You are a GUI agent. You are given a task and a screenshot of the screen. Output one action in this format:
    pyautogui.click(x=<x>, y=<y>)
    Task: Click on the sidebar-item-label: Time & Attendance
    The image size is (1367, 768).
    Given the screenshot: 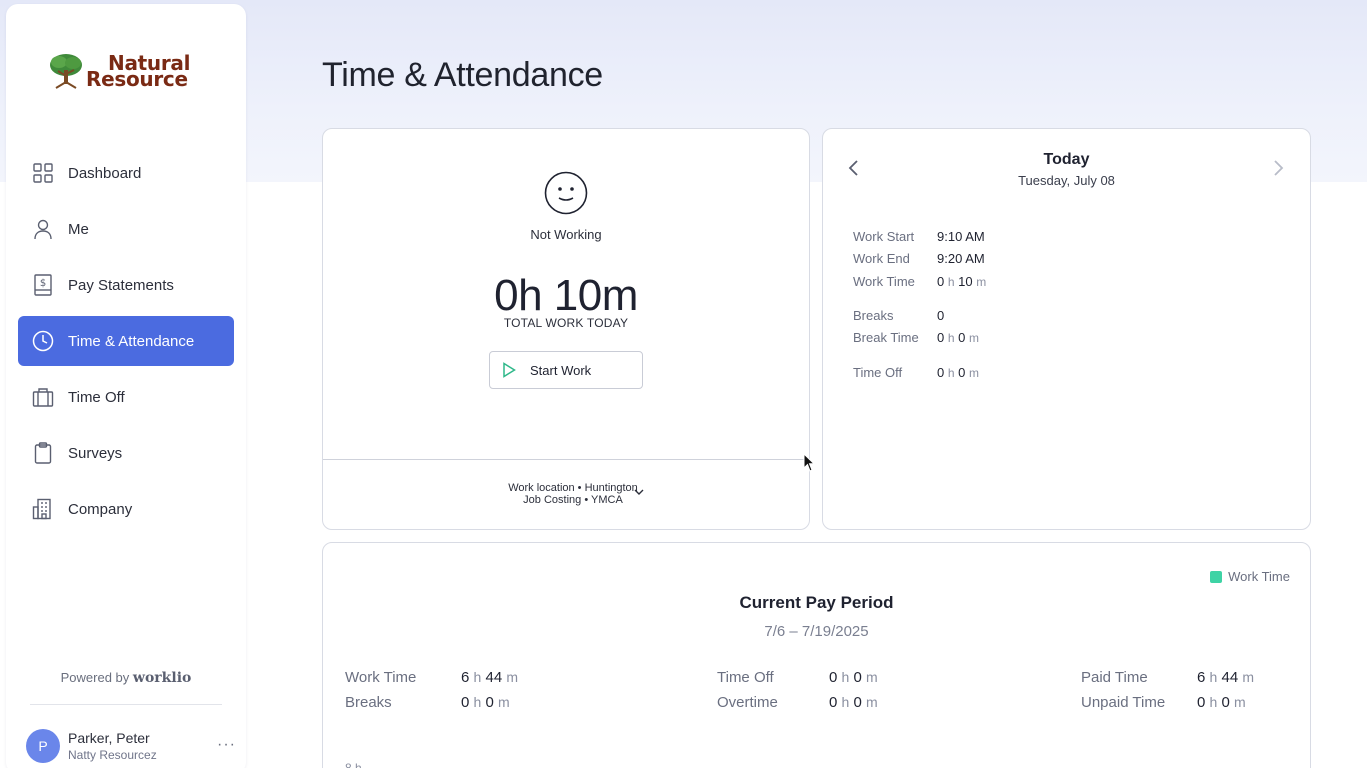 What is the action you would take?
    pyautogui.click(x=131, y=341)
    